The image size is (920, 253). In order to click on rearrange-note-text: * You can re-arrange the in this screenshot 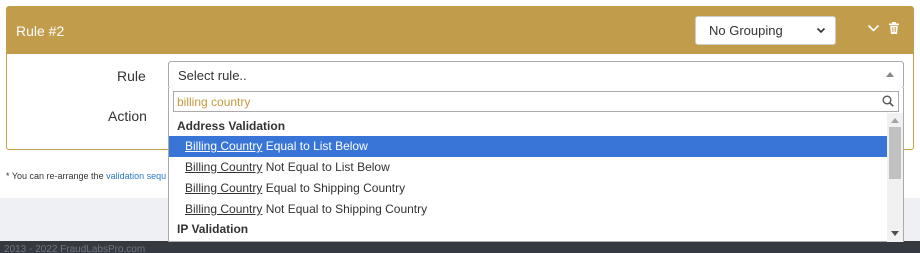, I will do `click(56, 176)`.